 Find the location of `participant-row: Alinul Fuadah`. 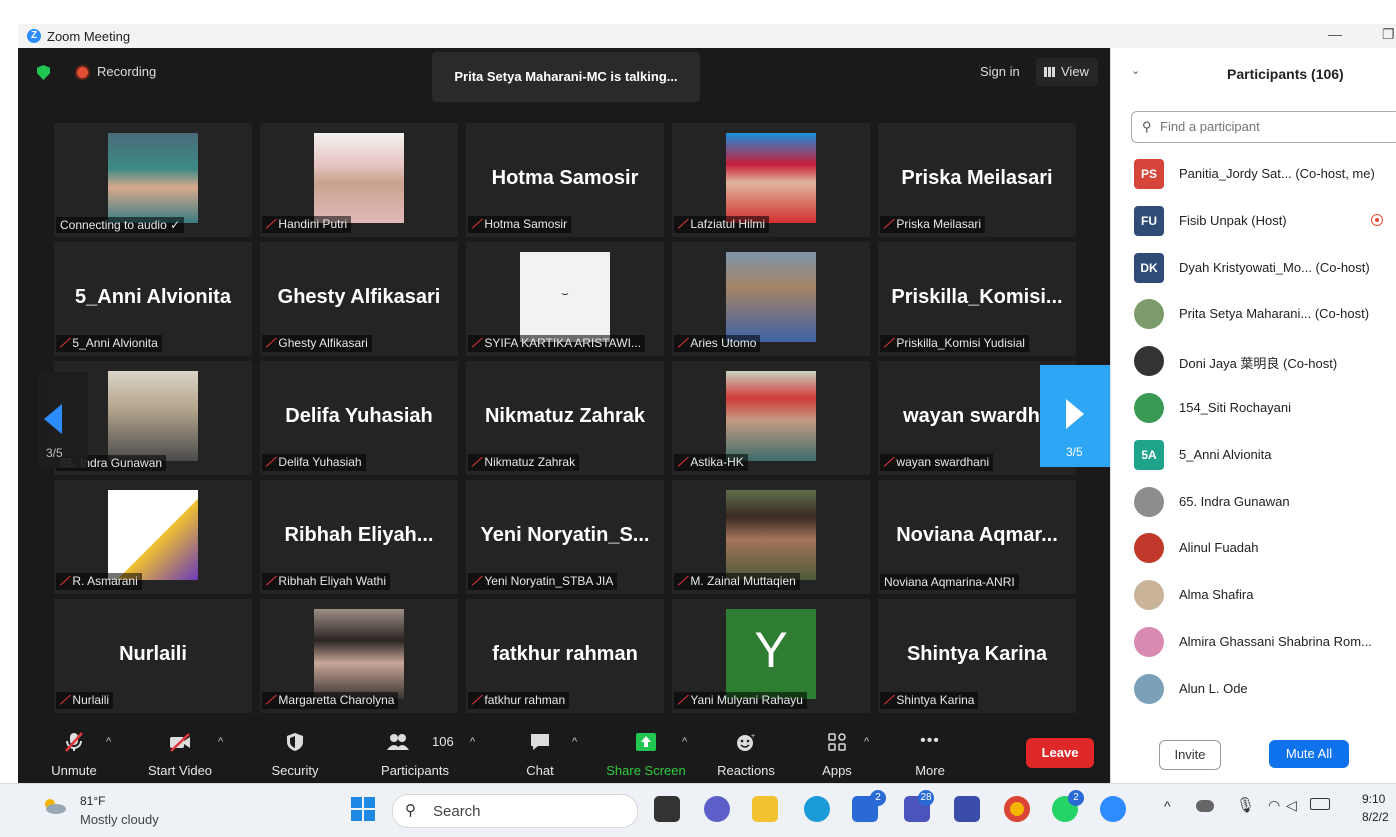

participant-row: Alinul Fuadah is located at coordinates (1253, 547).